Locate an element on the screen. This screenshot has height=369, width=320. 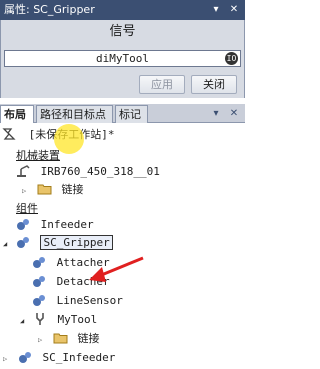
robot-label: IRB760_450_318__01 is located at coordinates (100, 171).